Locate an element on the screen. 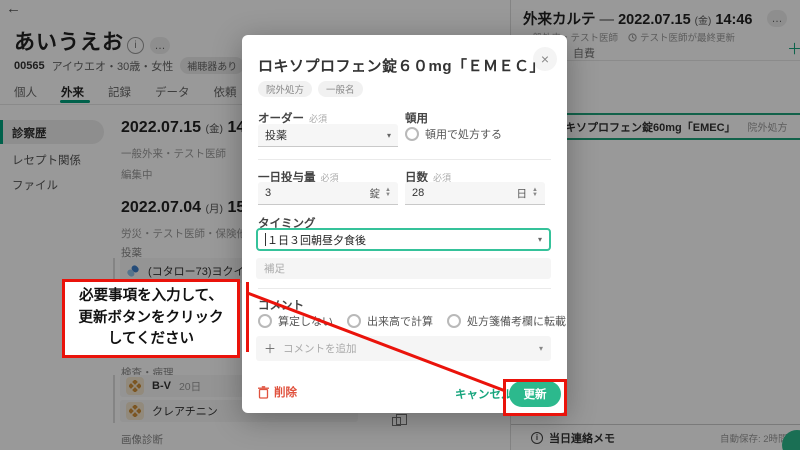 The width and height of the screenshot is (800, 450). instruction-line: 更新ボタンをクリック is located at coordinates (151, 317).